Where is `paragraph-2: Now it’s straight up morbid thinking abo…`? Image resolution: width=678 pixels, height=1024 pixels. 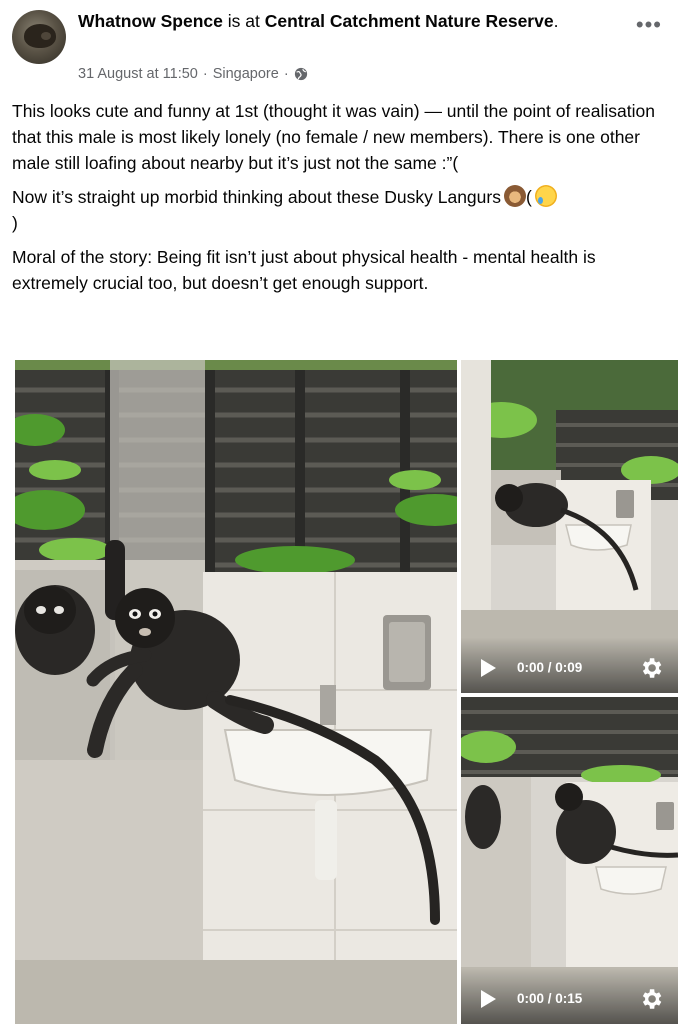
paragraph-2: Now it’s straight up morbid thinking abo… is located at coordinates (339, 210).